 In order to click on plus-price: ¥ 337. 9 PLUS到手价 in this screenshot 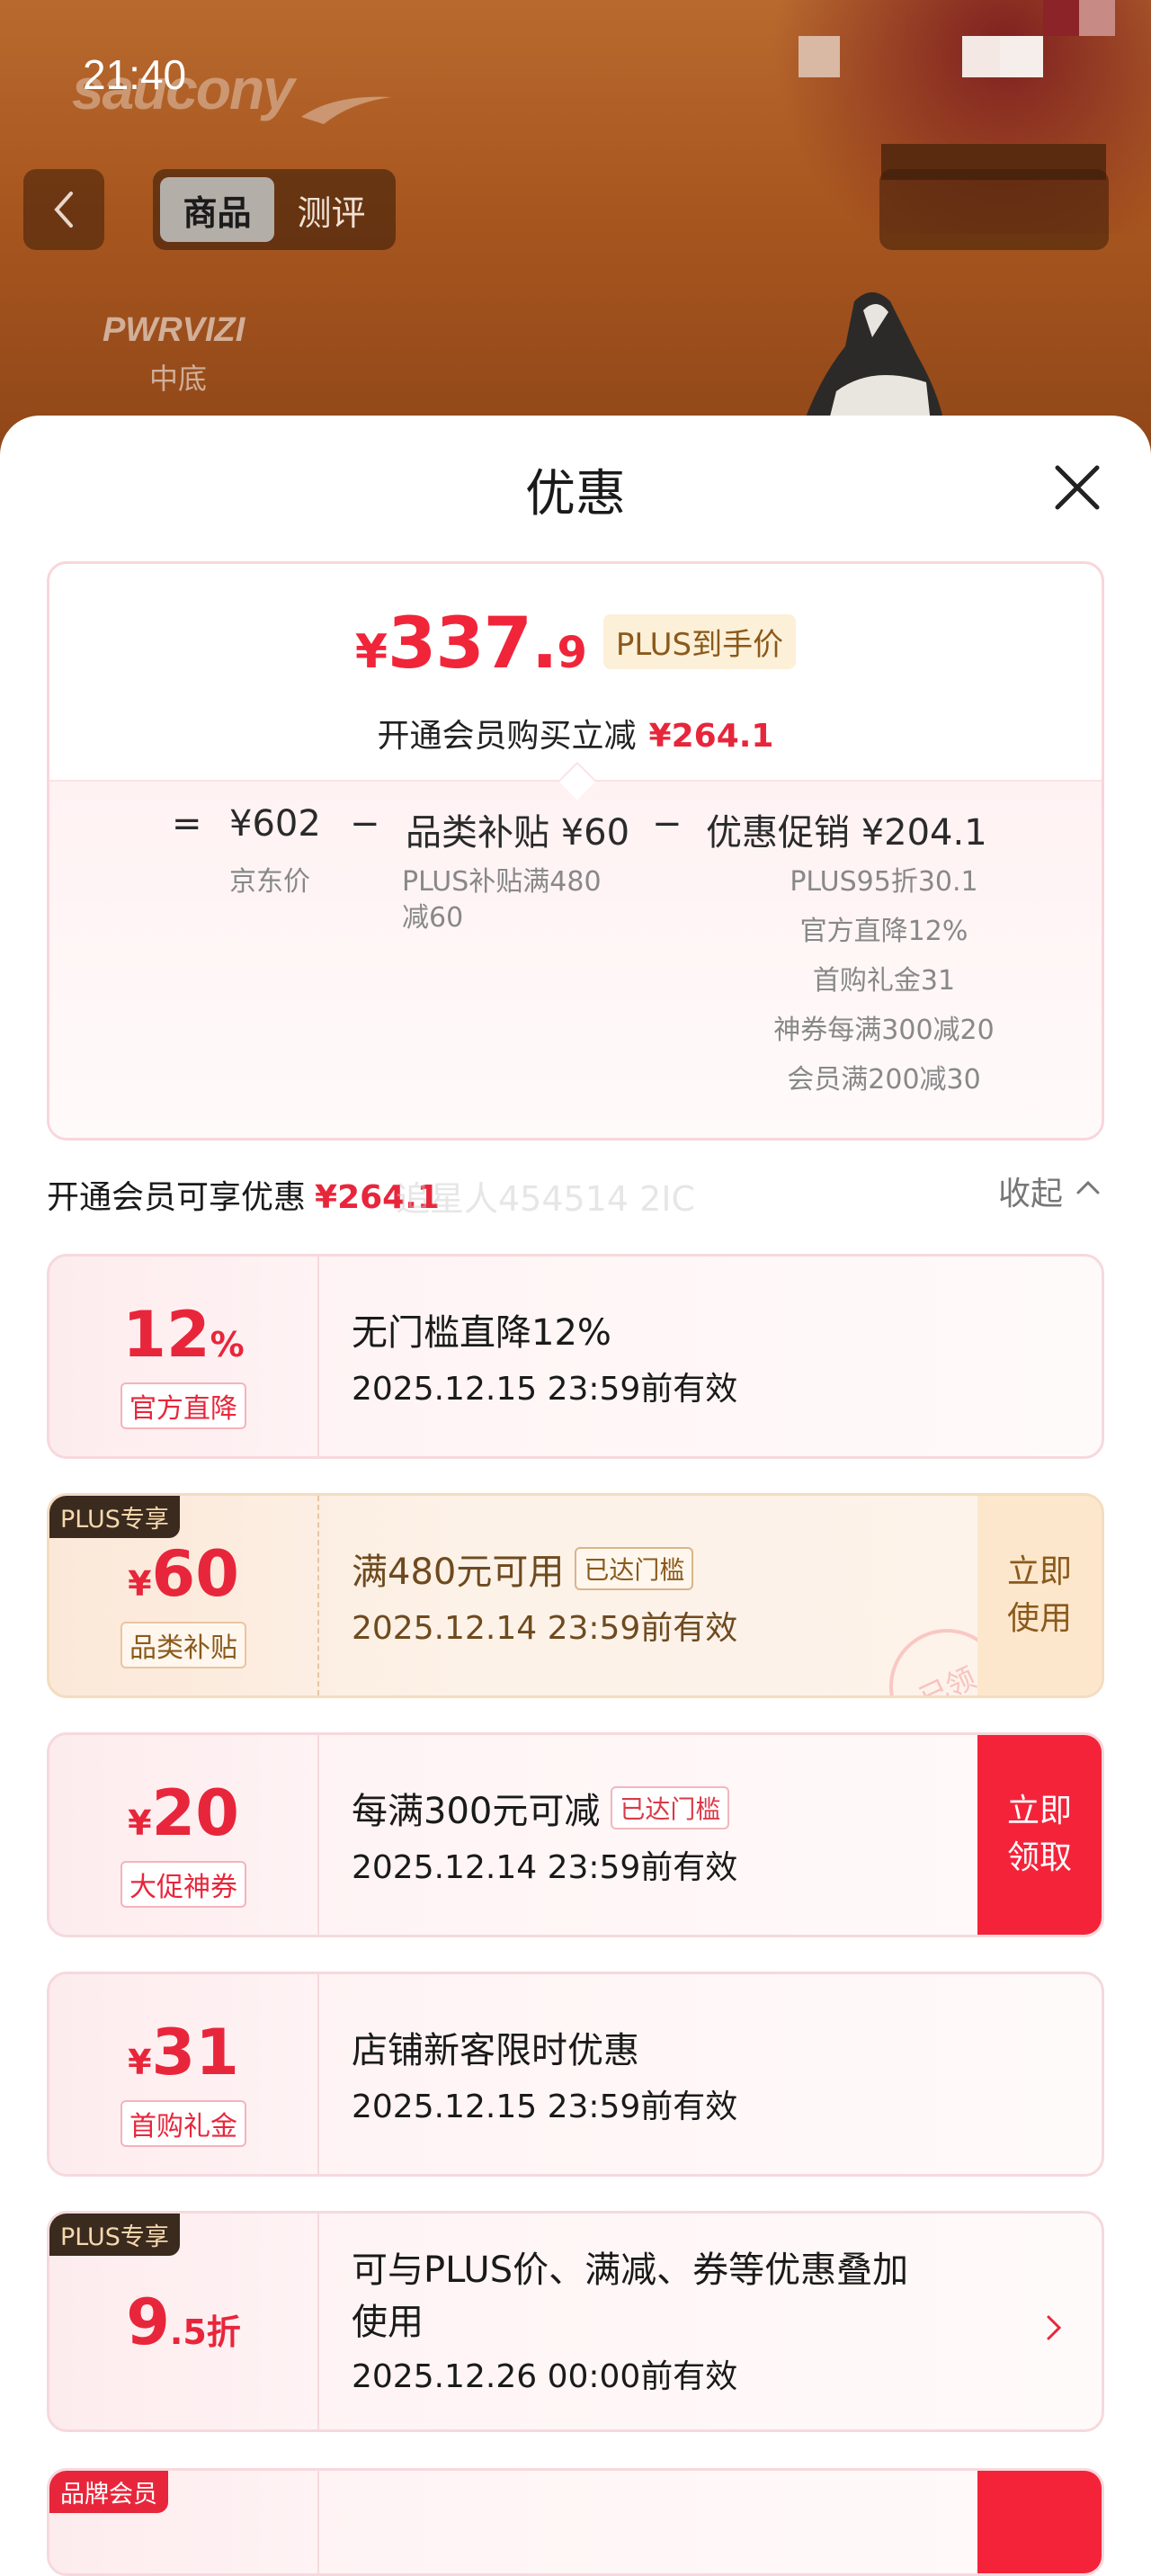, I will do `click(575, 644)`.